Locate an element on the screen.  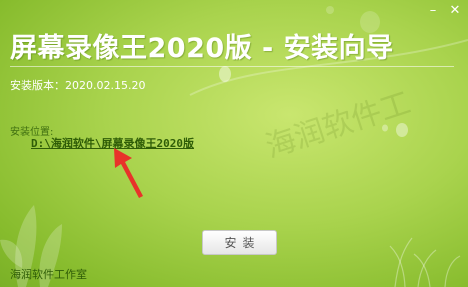
header-divider is located at coordinates (232, 66).